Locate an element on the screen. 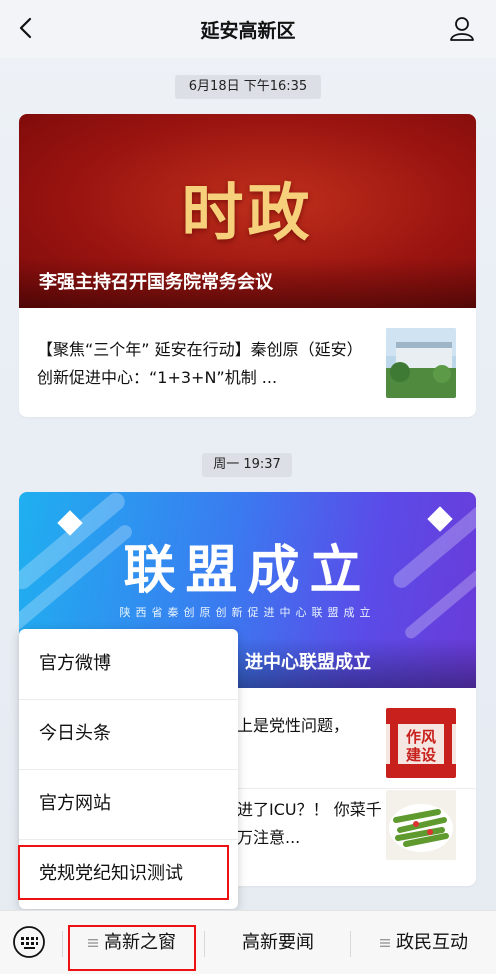 The height and width of the screenshot is (974, 496). menu-item-official-weibo: 官方微博 is located at coordinates (128, 664).